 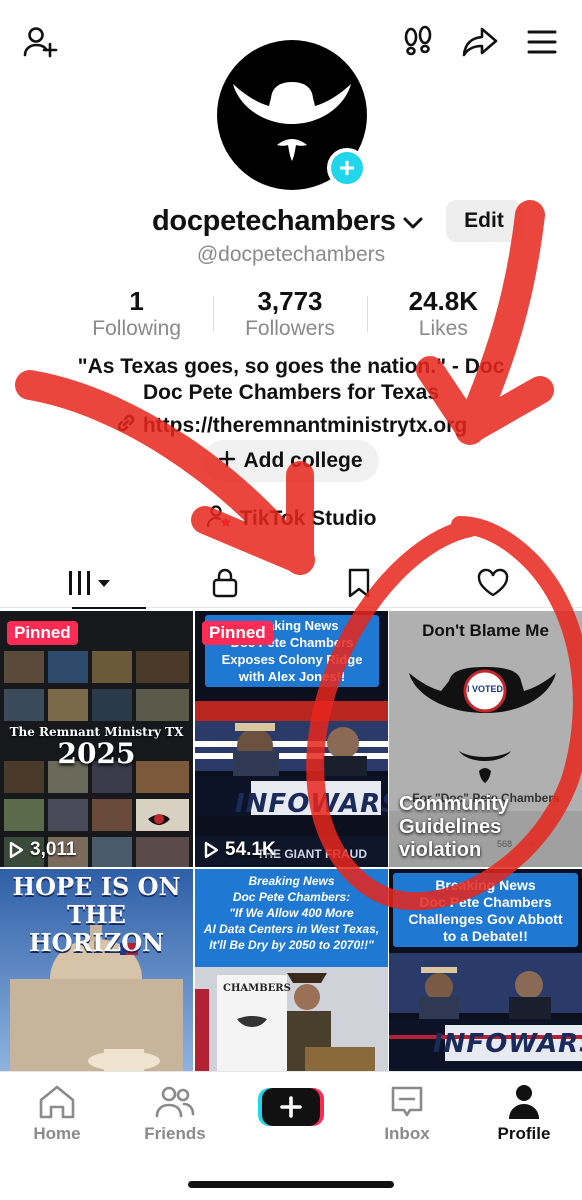 I want to click on add-avatar-button: +, so click(x=347, y=168).